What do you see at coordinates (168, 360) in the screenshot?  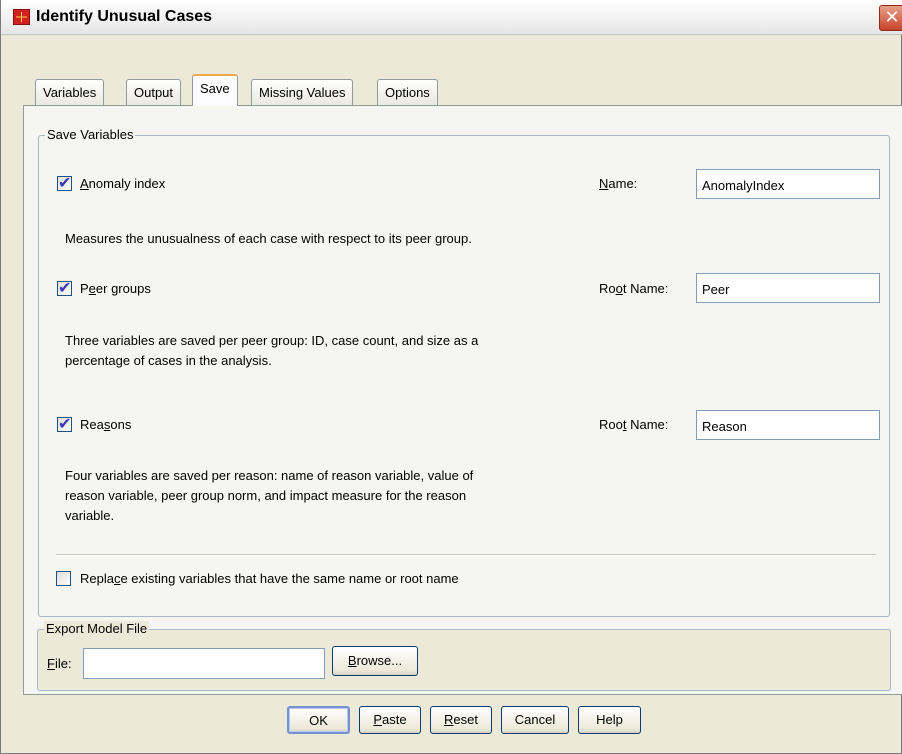 I see `peer-desc-line: percentage of cases in the analysis.` at bounding box center [168, 360].